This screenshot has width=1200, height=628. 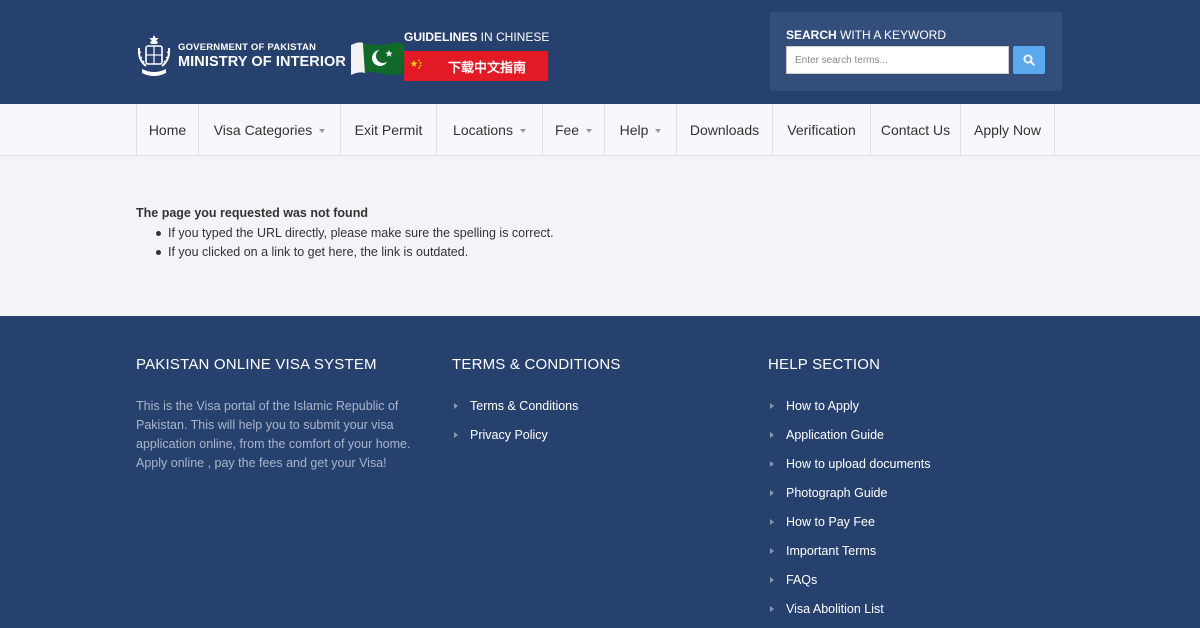 I want to click on nav-item-label: Home, so click(x=167, y=130).